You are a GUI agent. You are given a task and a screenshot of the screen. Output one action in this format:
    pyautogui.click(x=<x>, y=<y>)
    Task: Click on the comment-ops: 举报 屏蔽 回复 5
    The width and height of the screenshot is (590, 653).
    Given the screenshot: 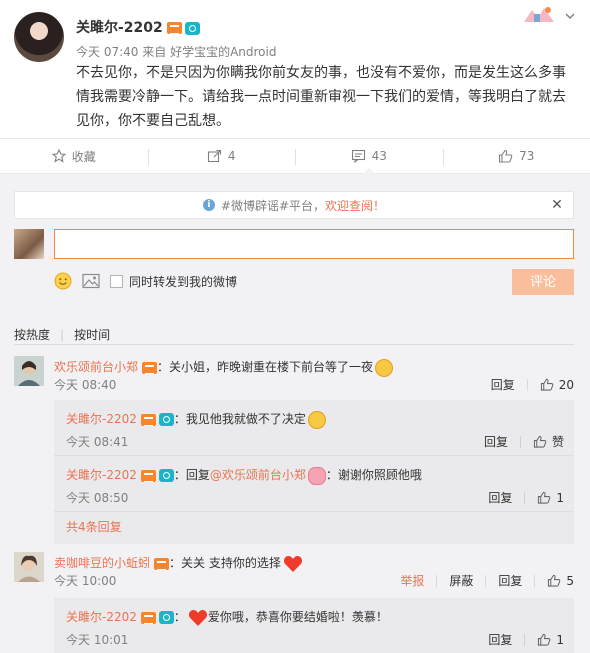 What is the action you would take?
    pyautogui.click(x=481, y=580)
    